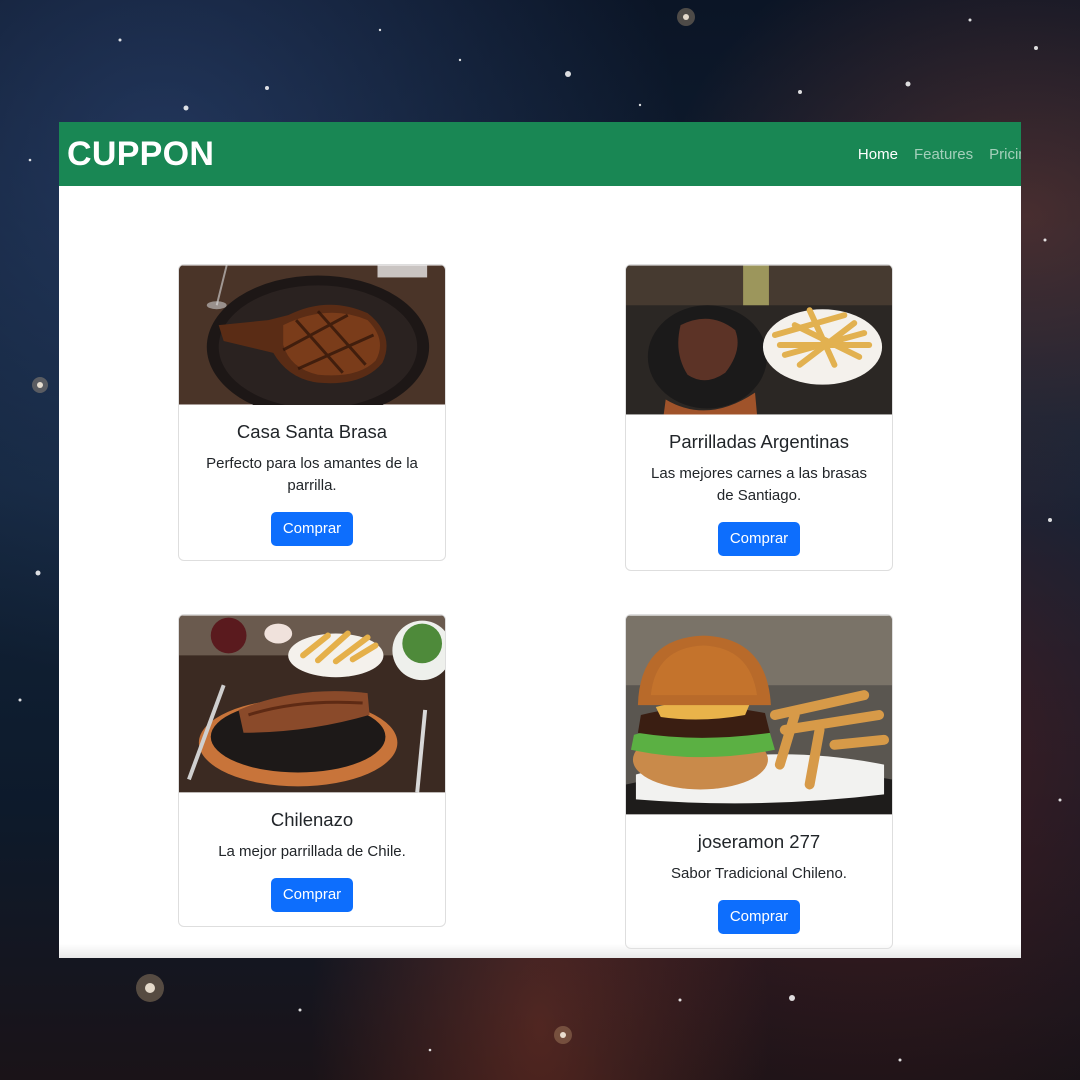 Image resolution: width=1080 pixels, height=1080 pixels. I want to click on nav-link-features: Features, so click(943, 154).